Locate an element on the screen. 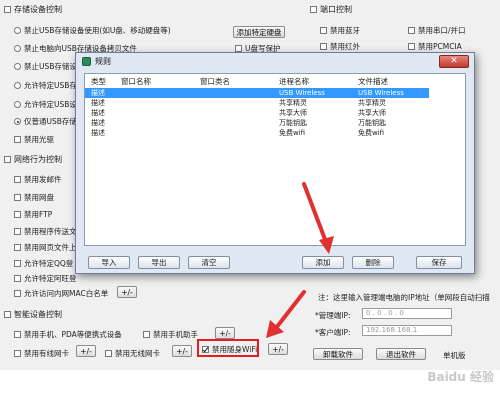  storage-option-2-radio is located at coordinates (17, 48).